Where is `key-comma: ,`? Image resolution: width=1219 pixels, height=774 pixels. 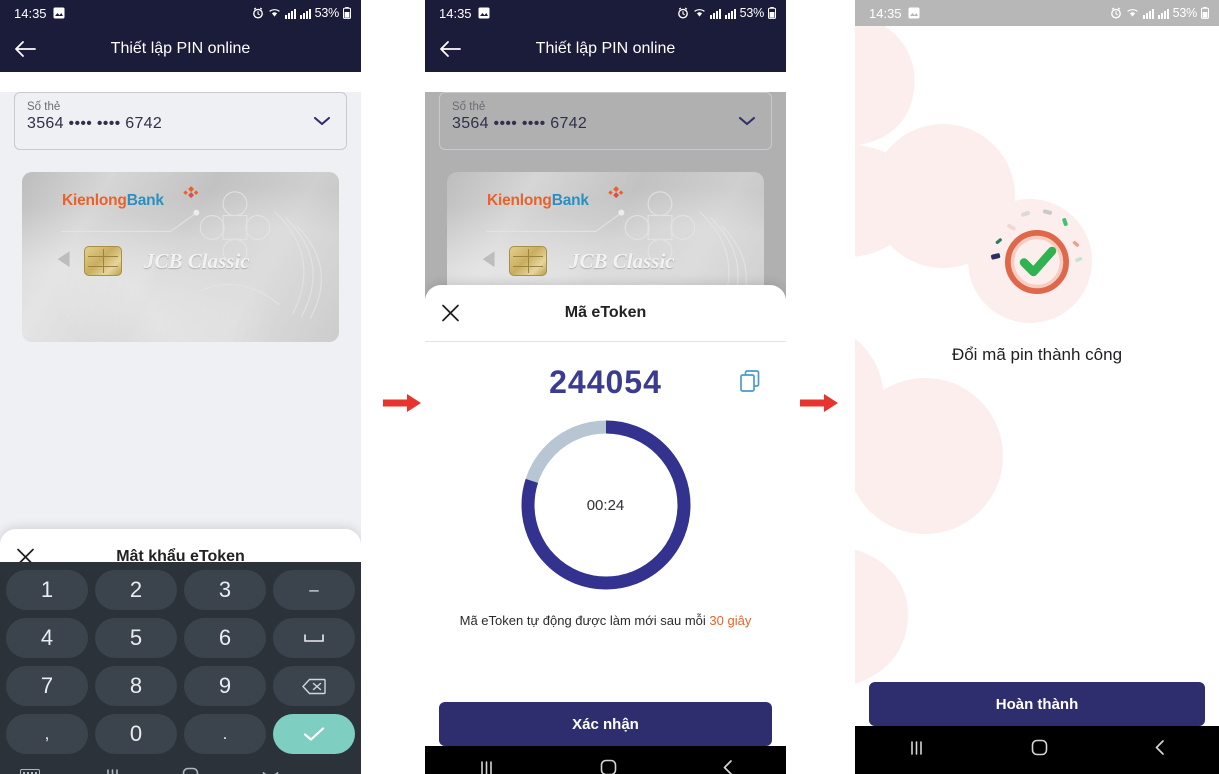
key-comma: , is located at coordinates (47, 734).